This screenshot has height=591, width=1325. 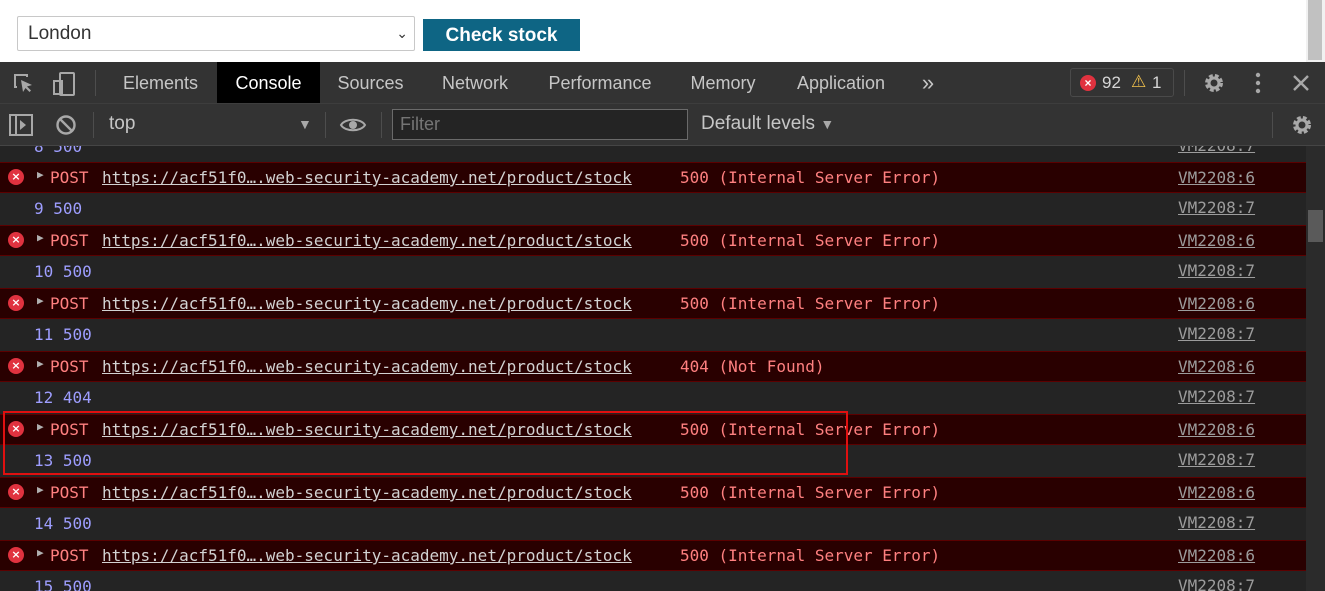 What do you see at coordinates (63, 584) in the screenshot?
I see `log-count: 15 500` at bounding box center [63, 584].